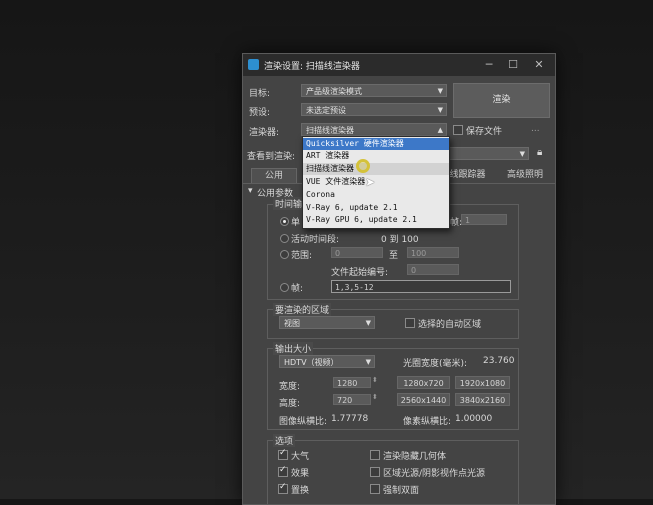  I want to click on width-spinner-icon: ⬍, so click(375, 380).